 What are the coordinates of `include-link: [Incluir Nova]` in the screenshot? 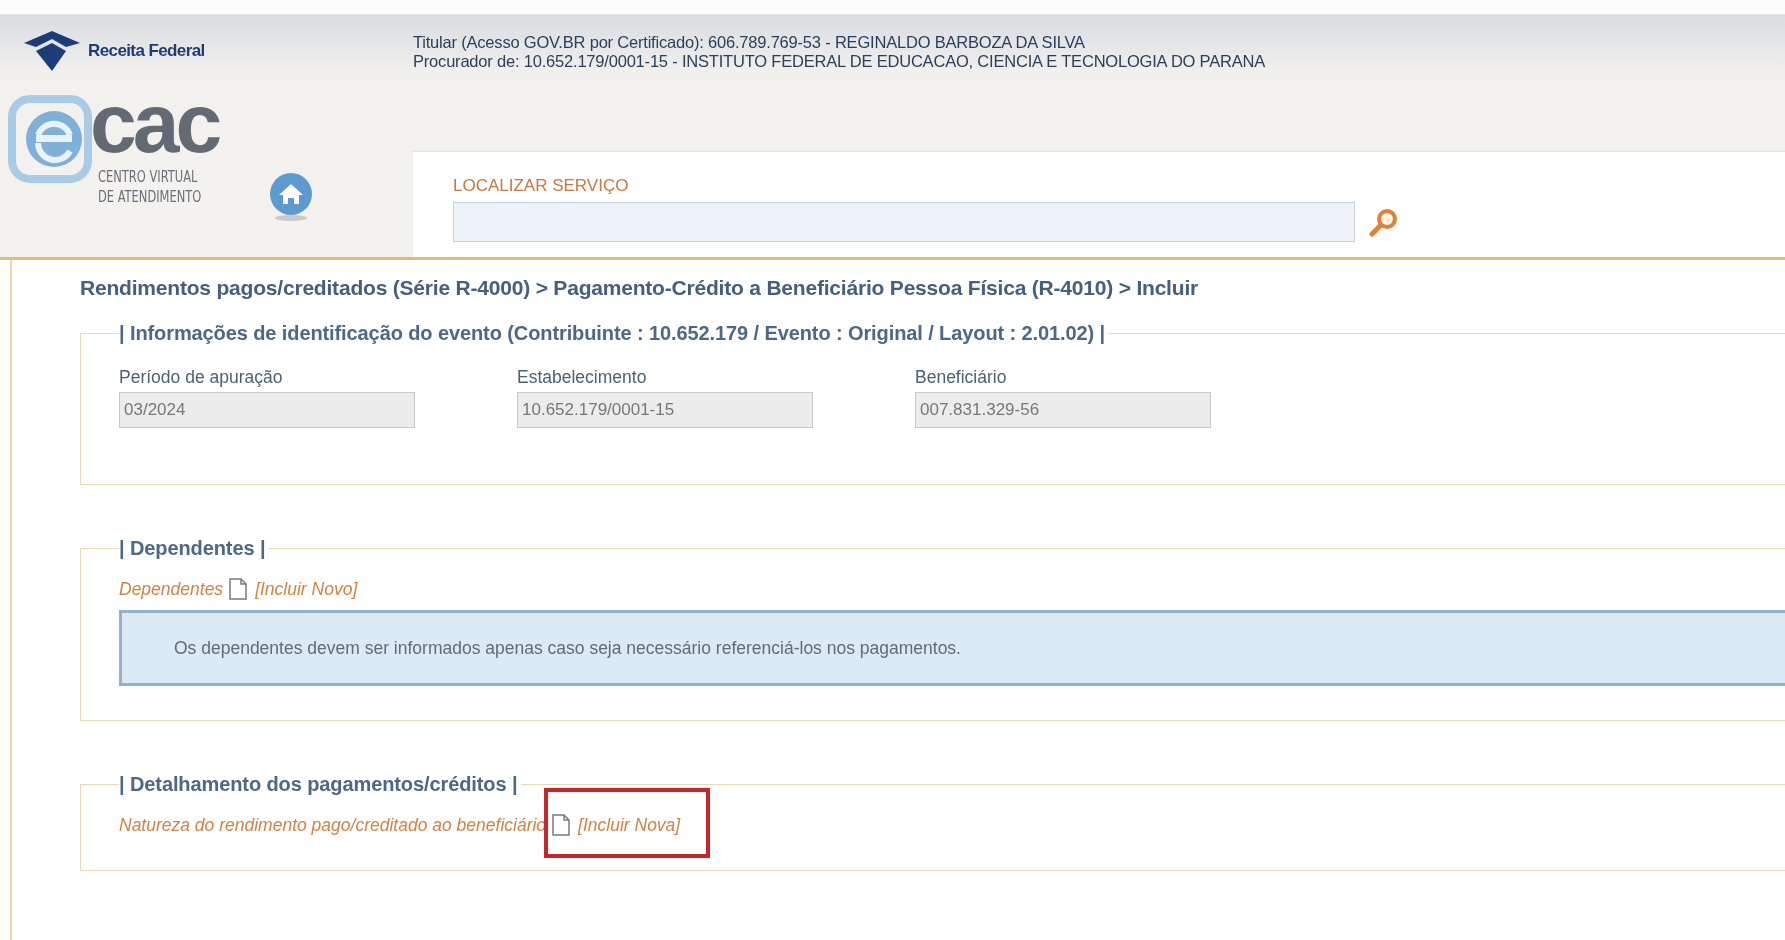 It's located at (629, 825).